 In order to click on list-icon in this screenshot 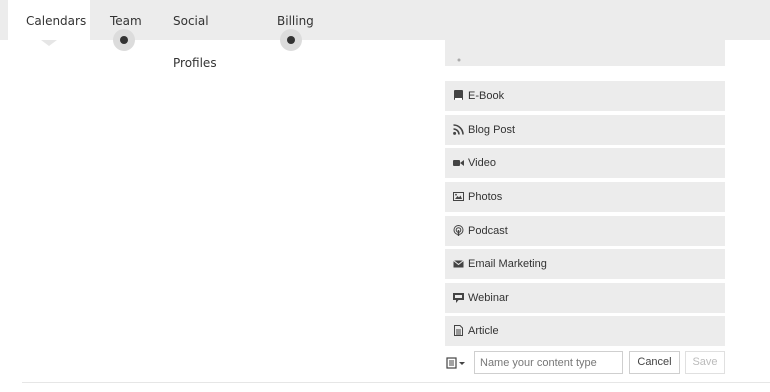, I will do `click(455, 363)`.